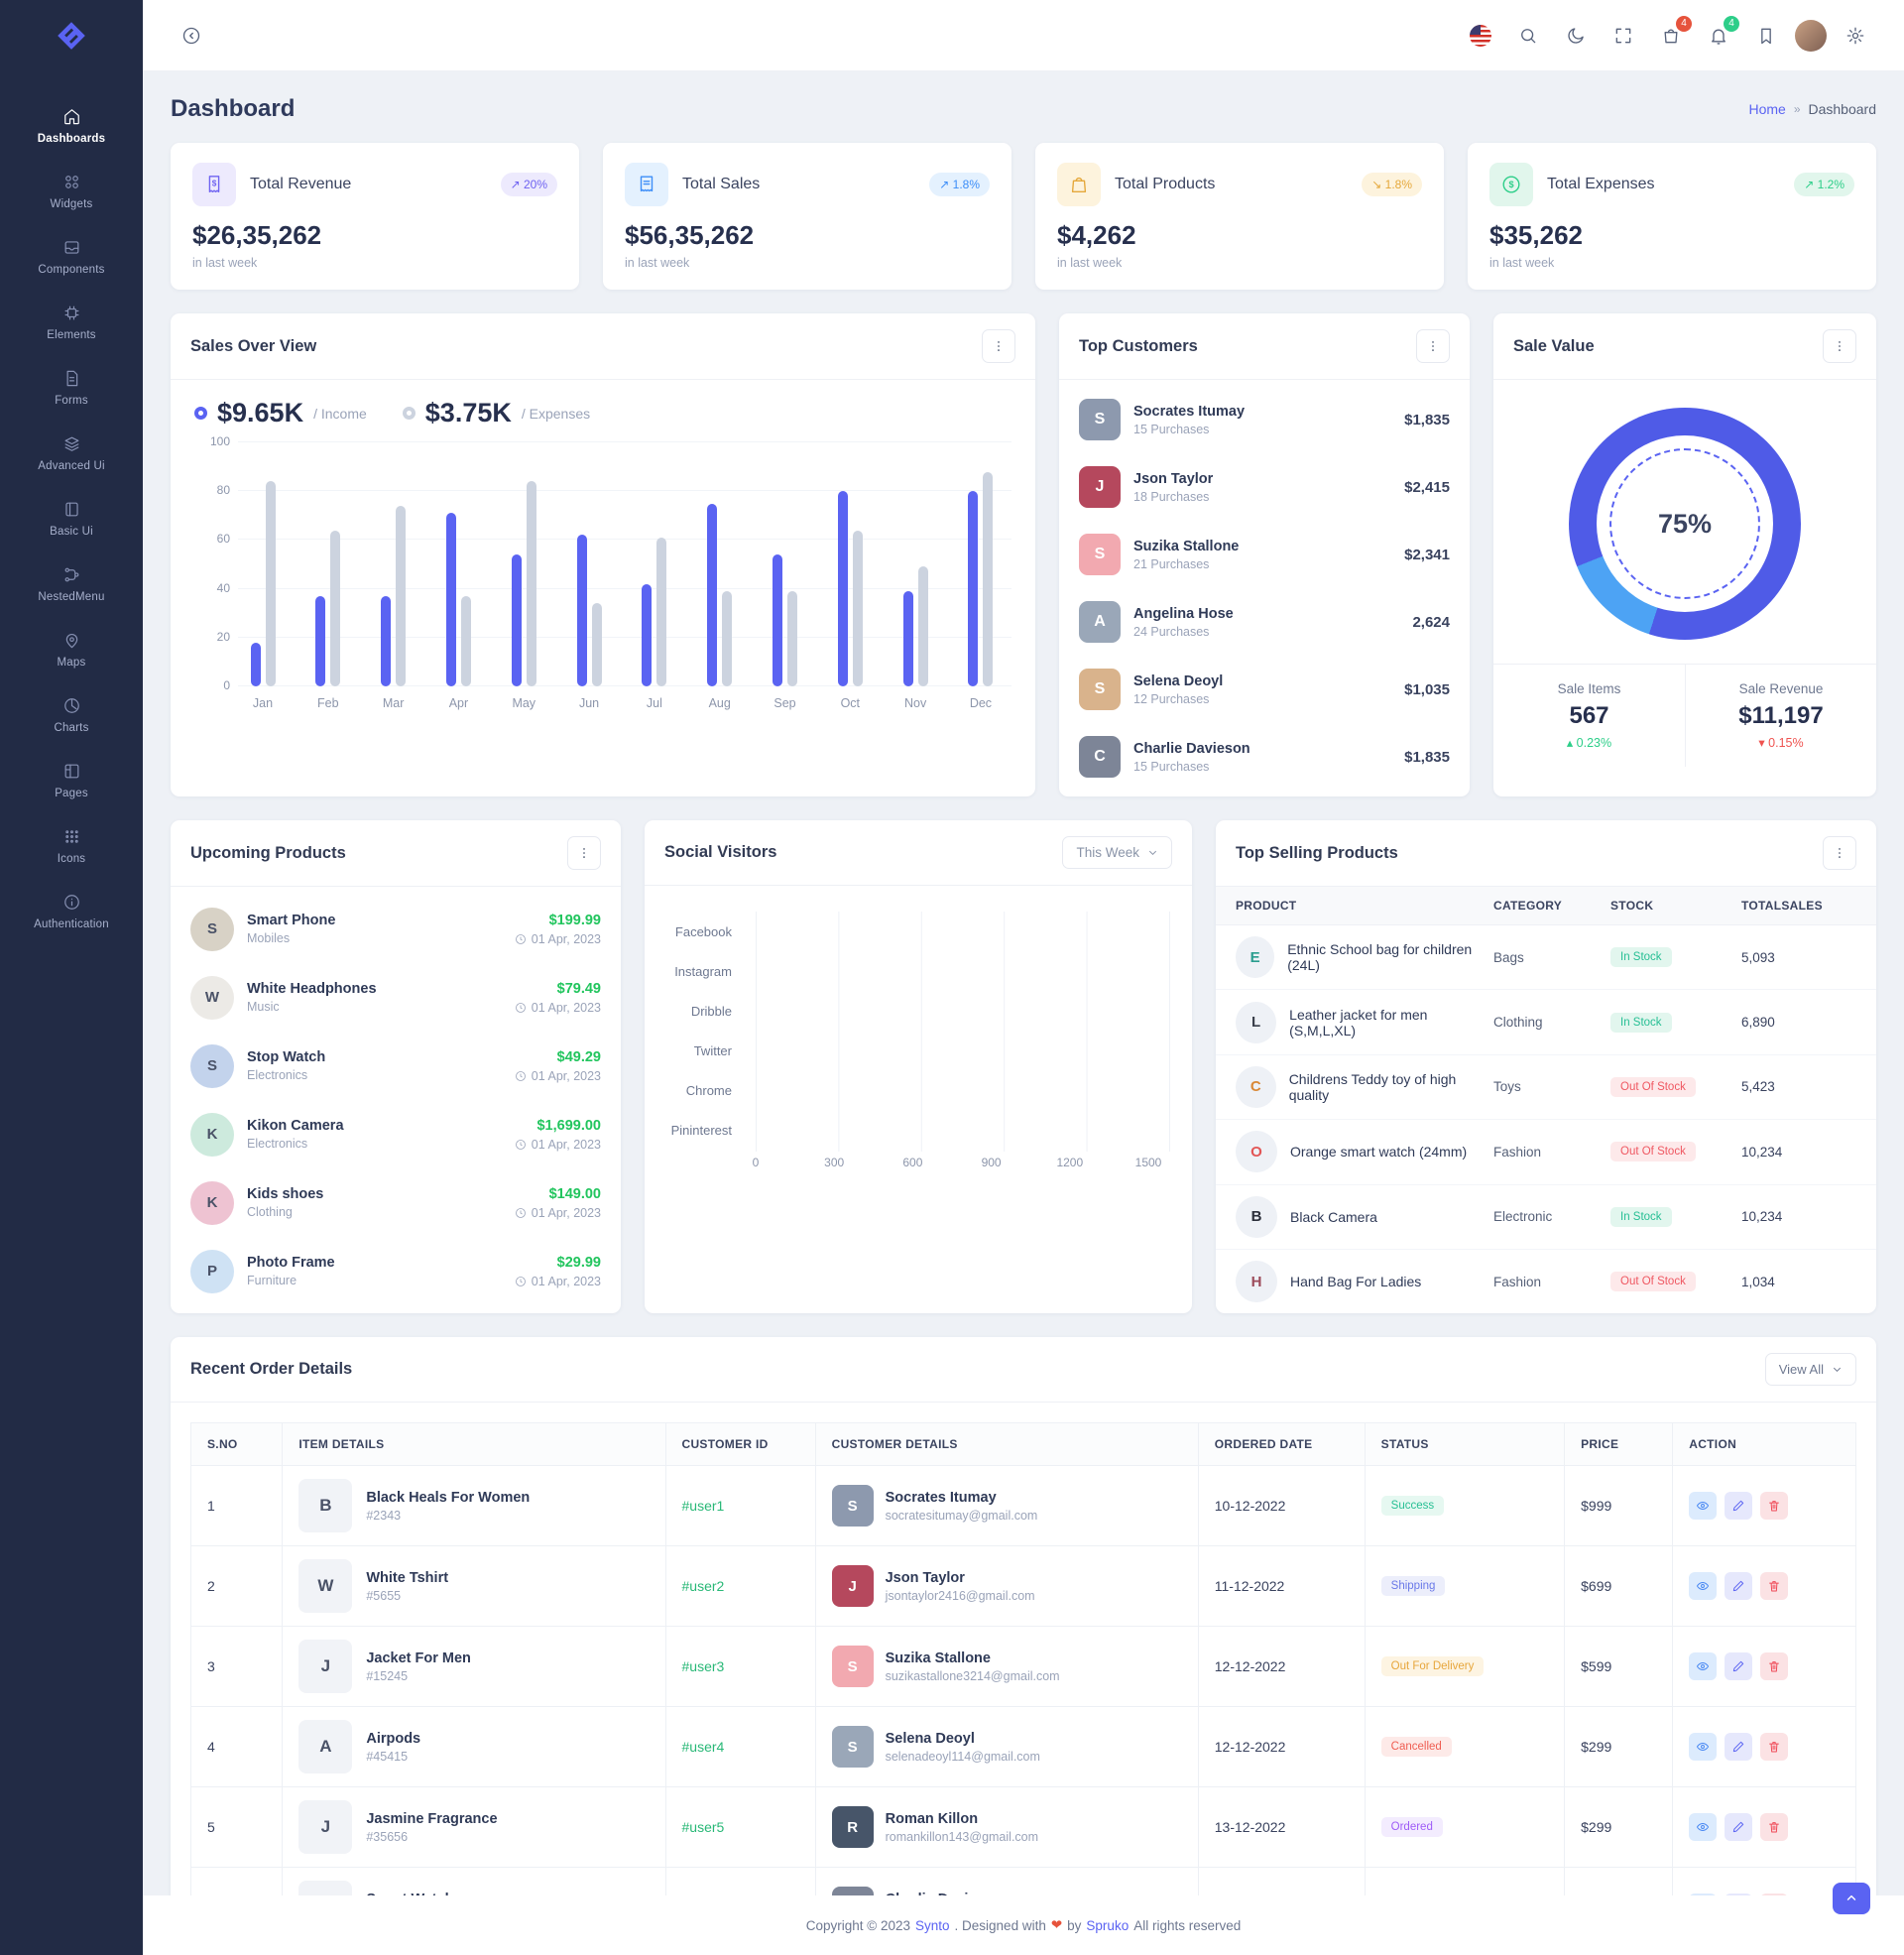 The height and width of the screenshot is (1955, 1904). I want to click on sidebar-item: Components, so click(71, 257).